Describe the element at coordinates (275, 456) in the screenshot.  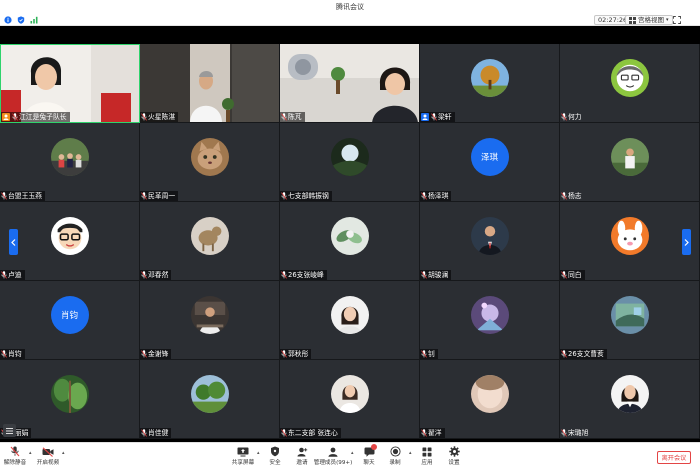
I see `security-button: 安全` at that location.